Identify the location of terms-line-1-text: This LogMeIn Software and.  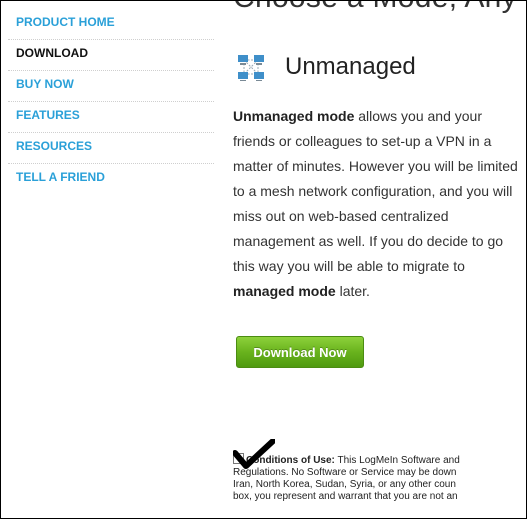
(397, 460).